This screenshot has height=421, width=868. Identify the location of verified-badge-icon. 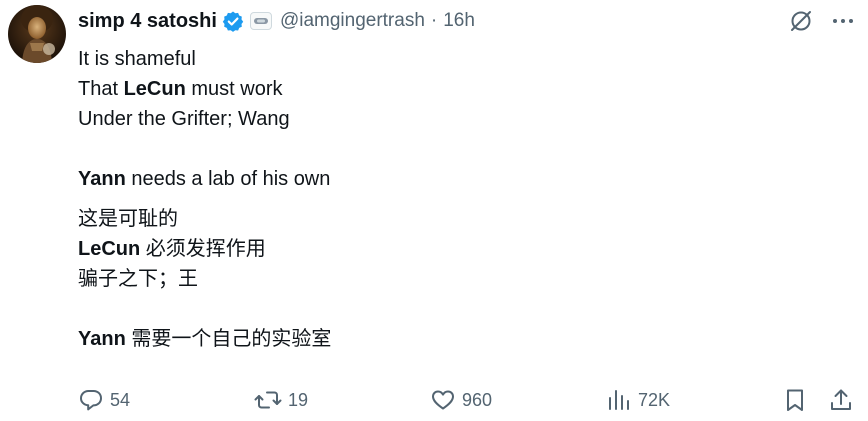
(233, 21).